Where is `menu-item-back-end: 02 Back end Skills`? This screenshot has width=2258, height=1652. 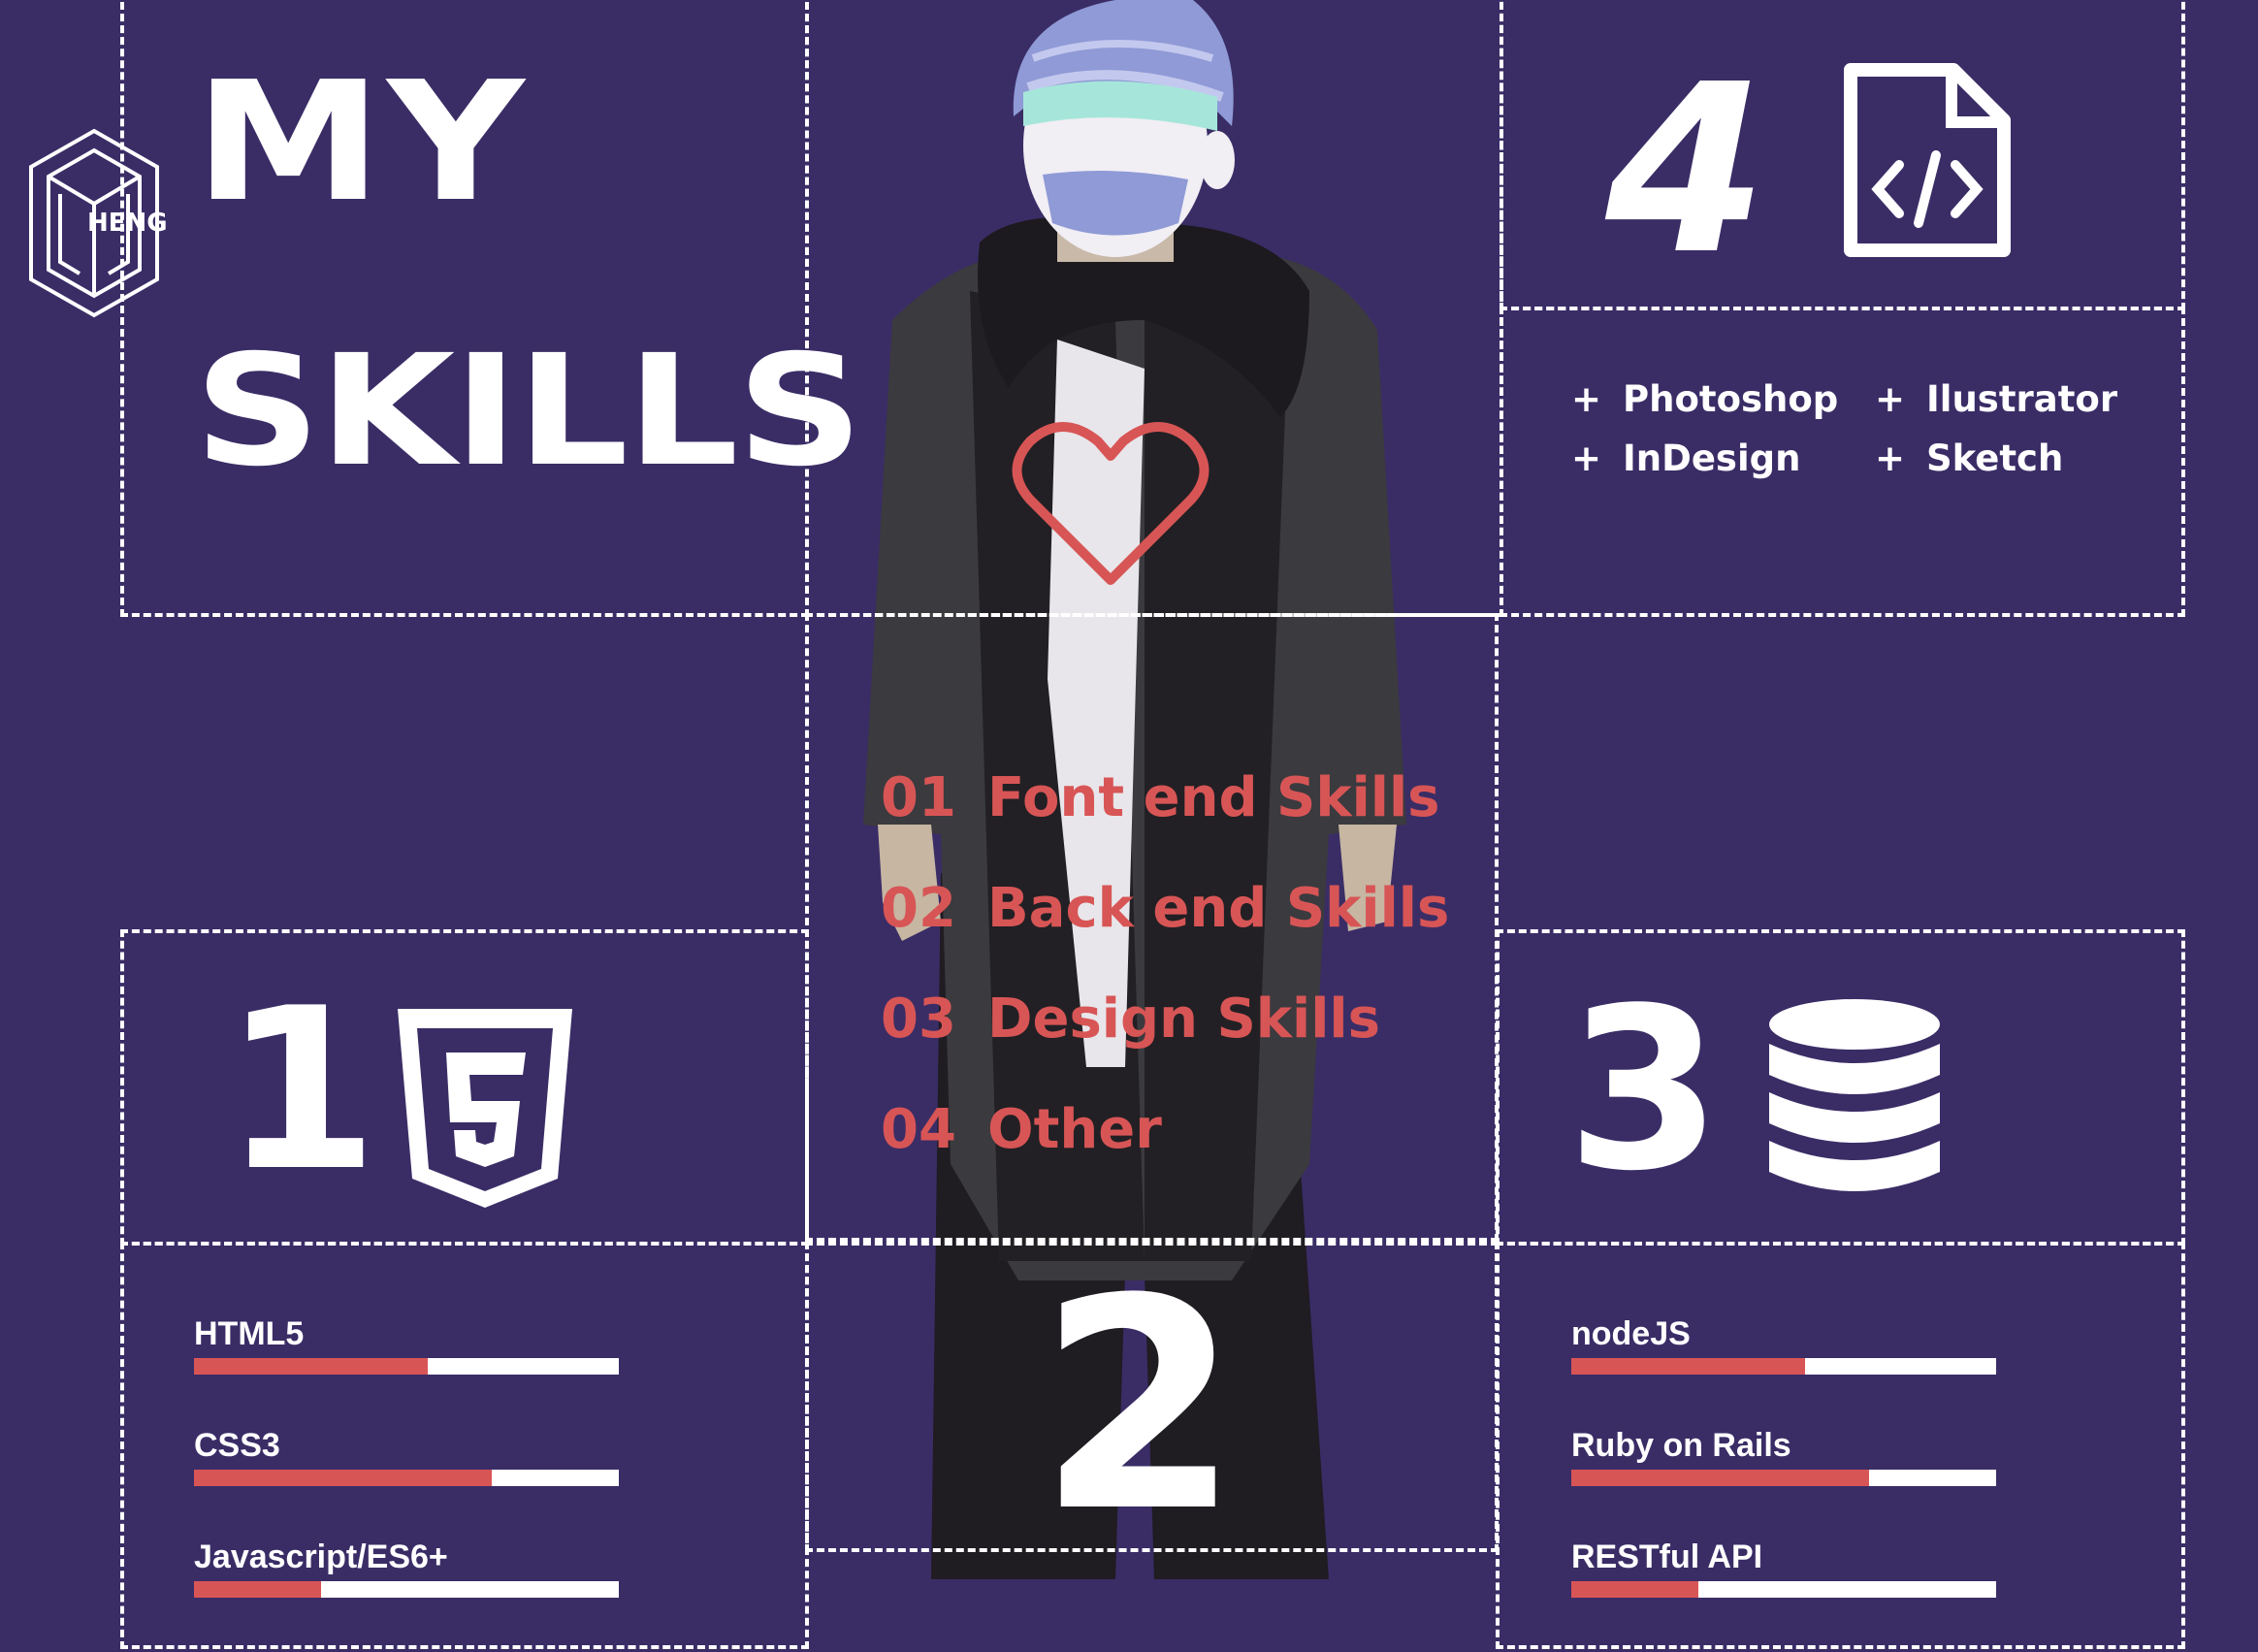 menu-item-back-end: 02 Back end Skills is located at coordinates (1165, 937).